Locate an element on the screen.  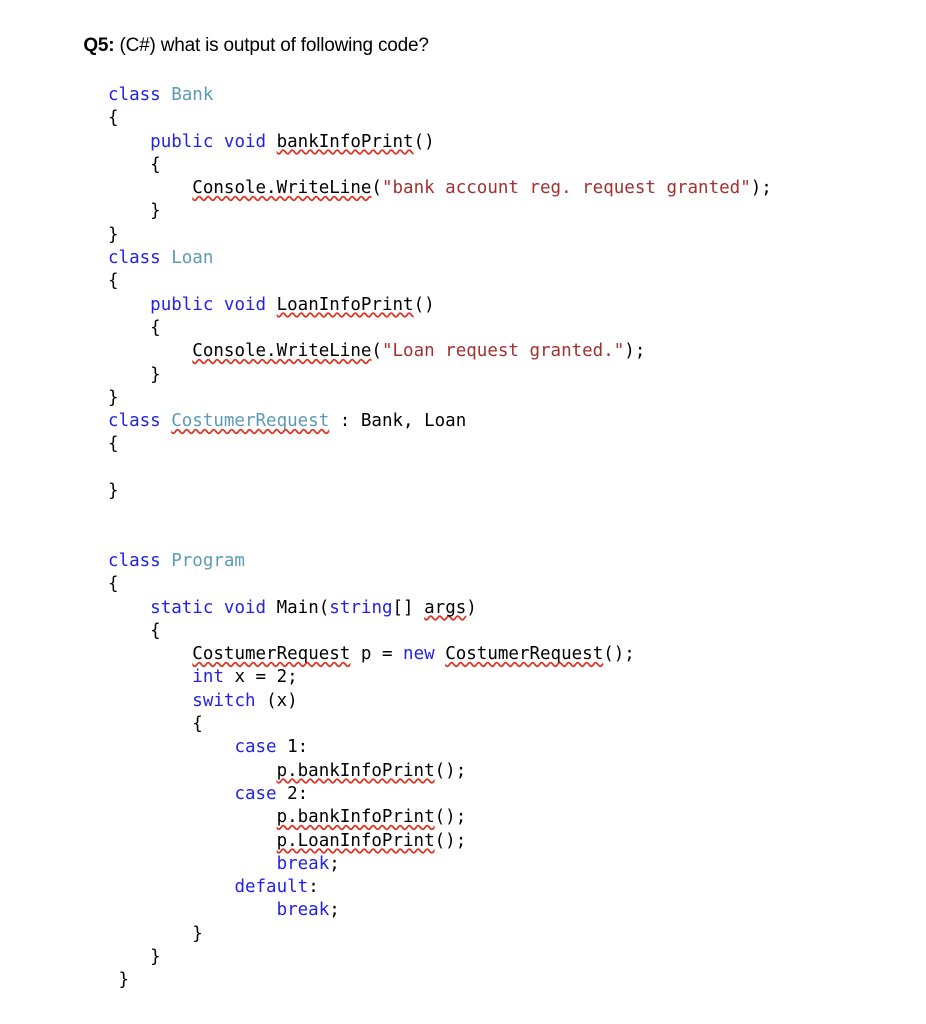
code-line: p.bankInfoPrint(); is located at coordinates (440, 817).